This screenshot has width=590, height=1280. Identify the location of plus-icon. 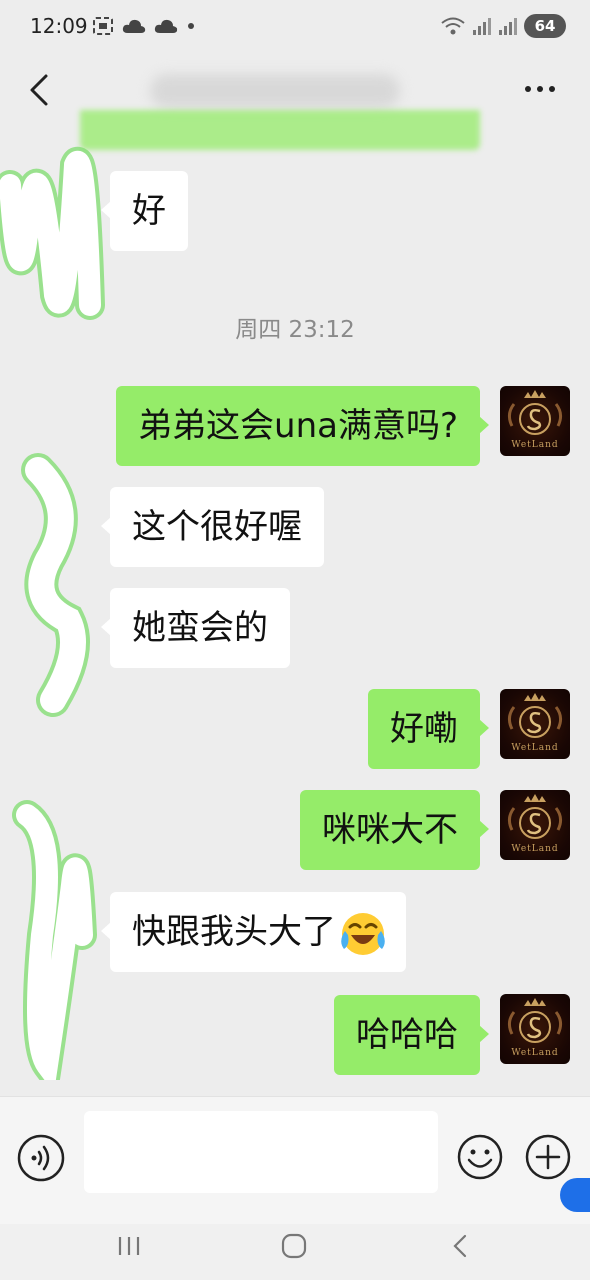
(548, 1157).